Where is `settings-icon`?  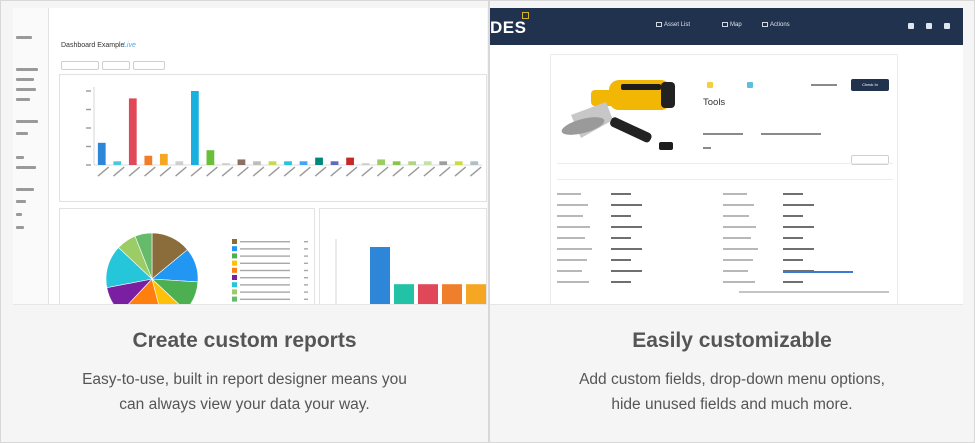 settings-icon is located at coordinates (947, 26).